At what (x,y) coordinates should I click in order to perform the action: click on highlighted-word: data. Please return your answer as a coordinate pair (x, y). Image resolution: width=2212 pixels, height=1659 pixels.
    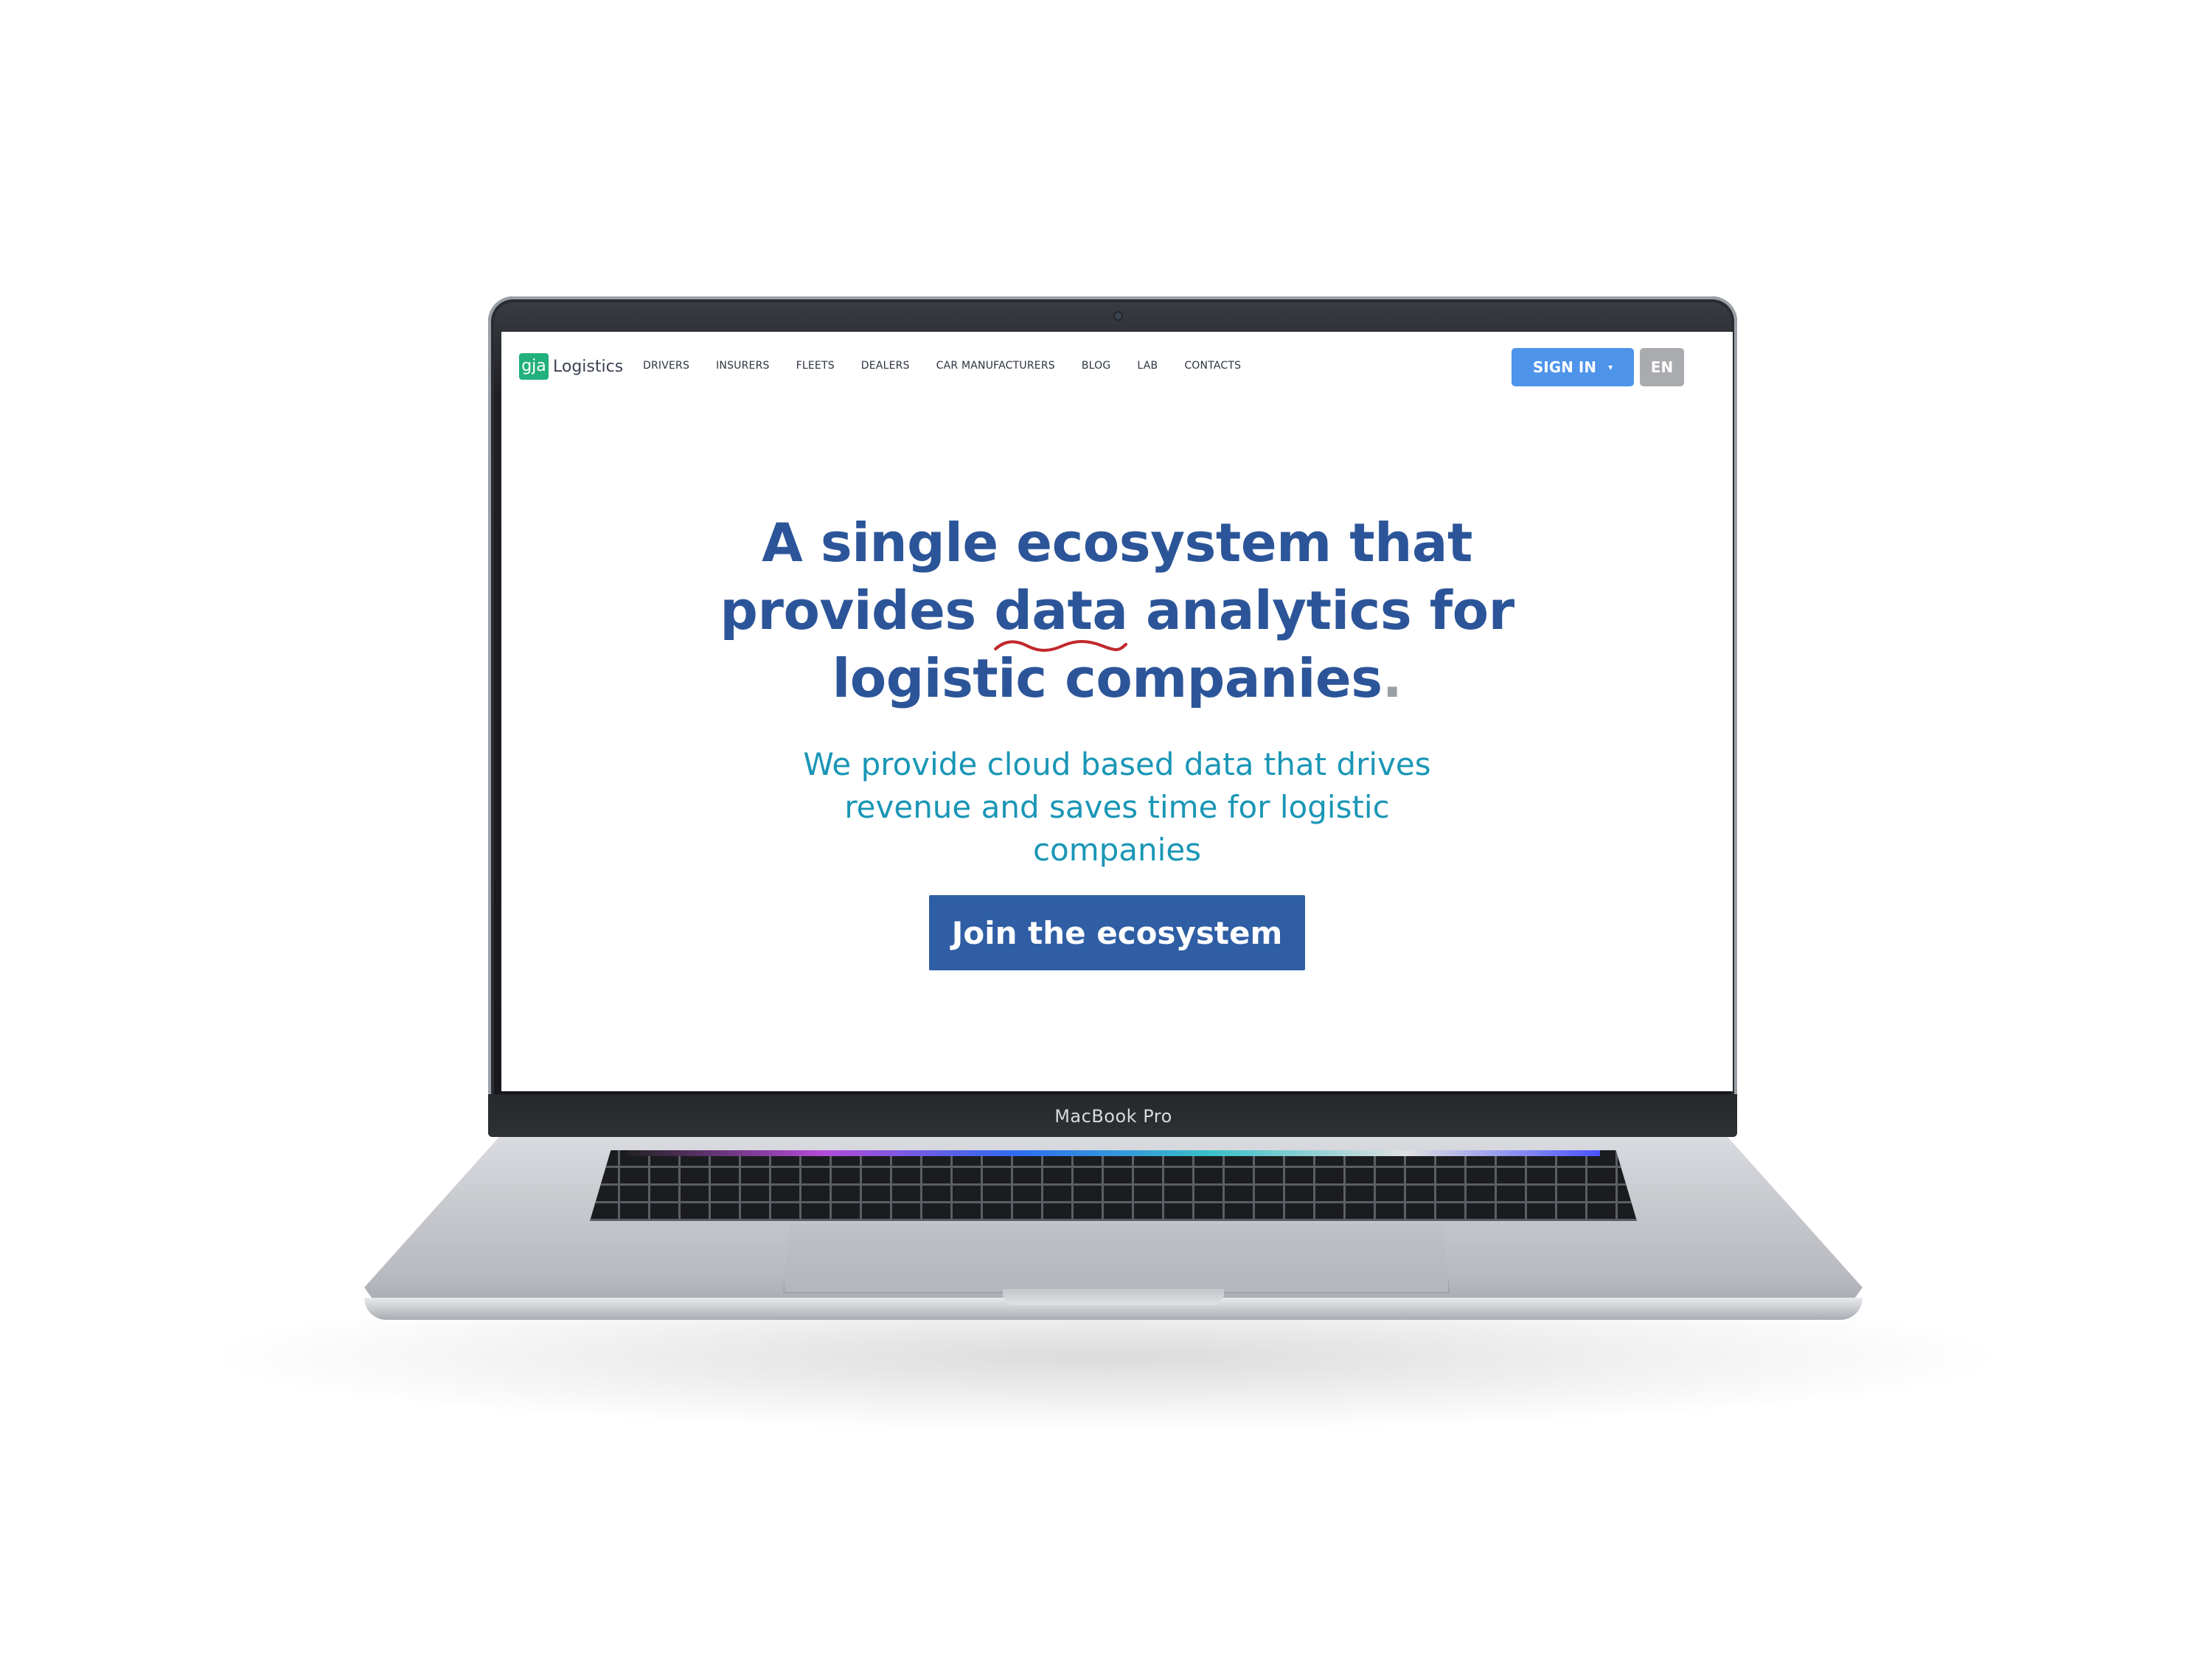
    Looking at the image, I should click on (1061, 614).